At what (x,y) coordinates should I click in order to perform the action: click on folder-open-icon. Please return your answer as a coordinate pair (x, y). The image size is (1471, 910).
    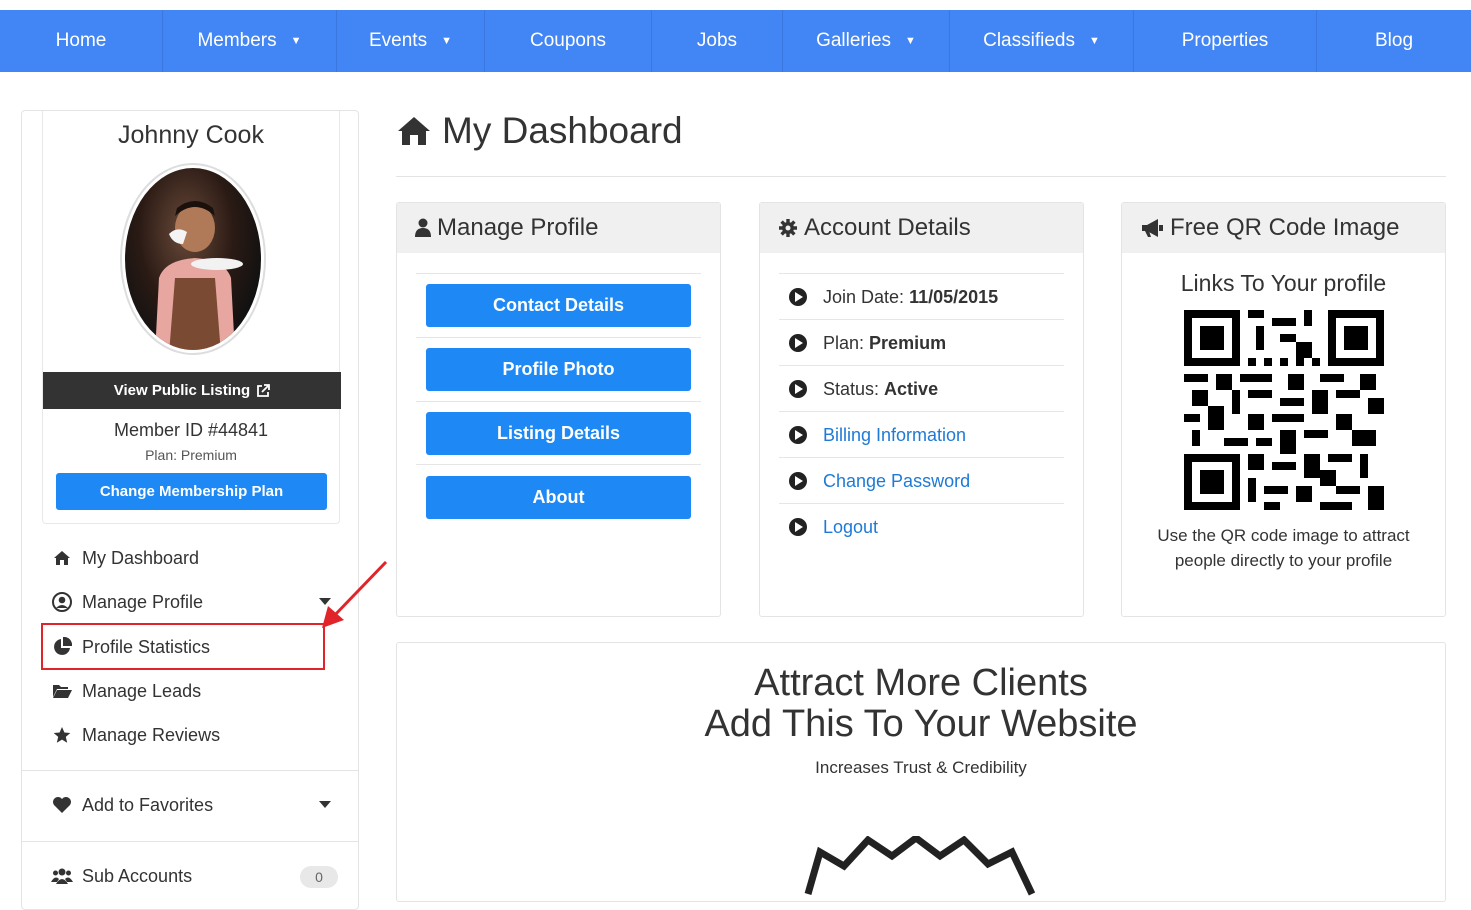
    Looking at the image, I should click on (62, 691).